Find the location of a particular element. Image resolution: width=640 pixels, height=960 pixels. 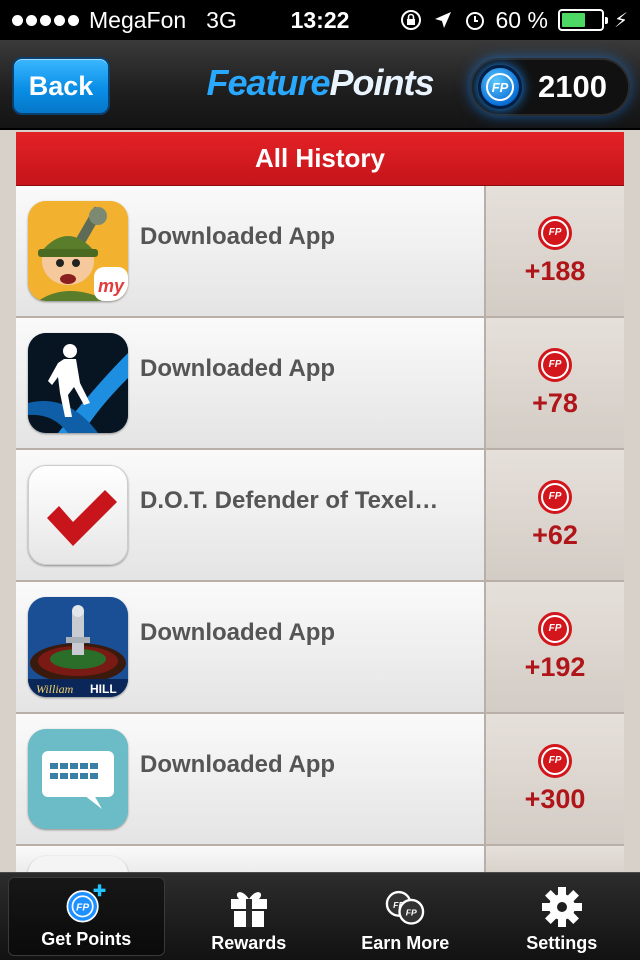

location-arrow-icon is located at coordinates (443, 20).